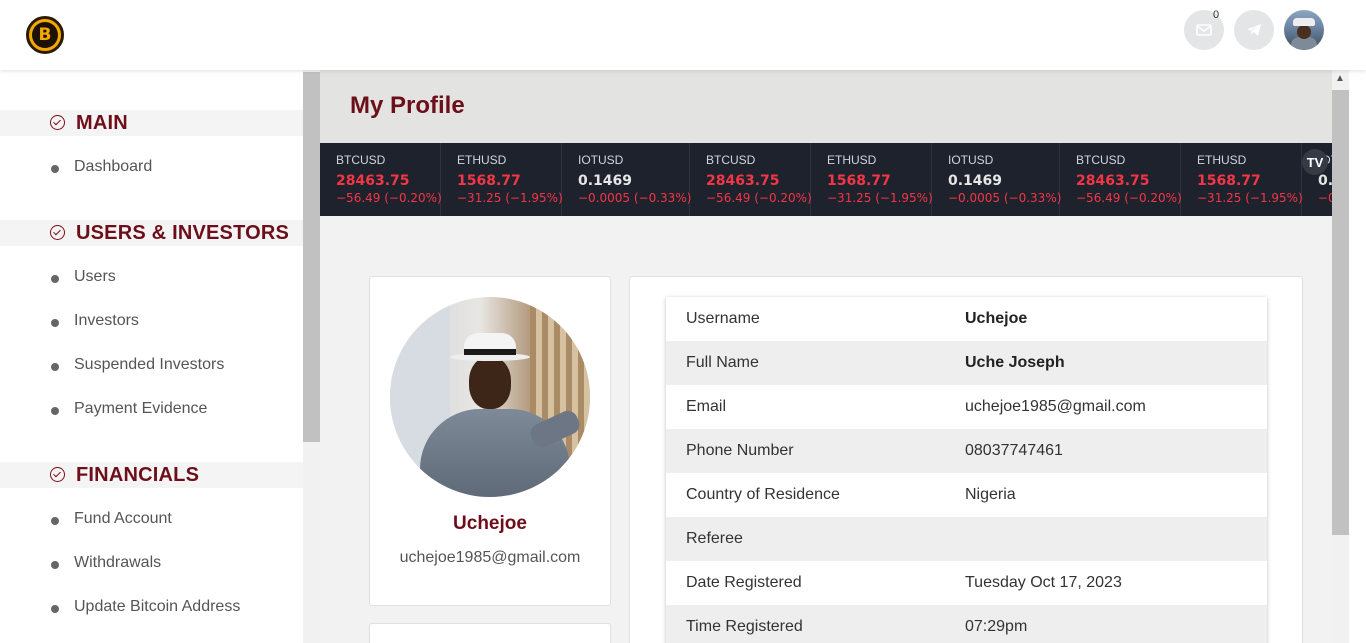  I want to click on sidebar-item-label: Dashboard, so click(113, 166).